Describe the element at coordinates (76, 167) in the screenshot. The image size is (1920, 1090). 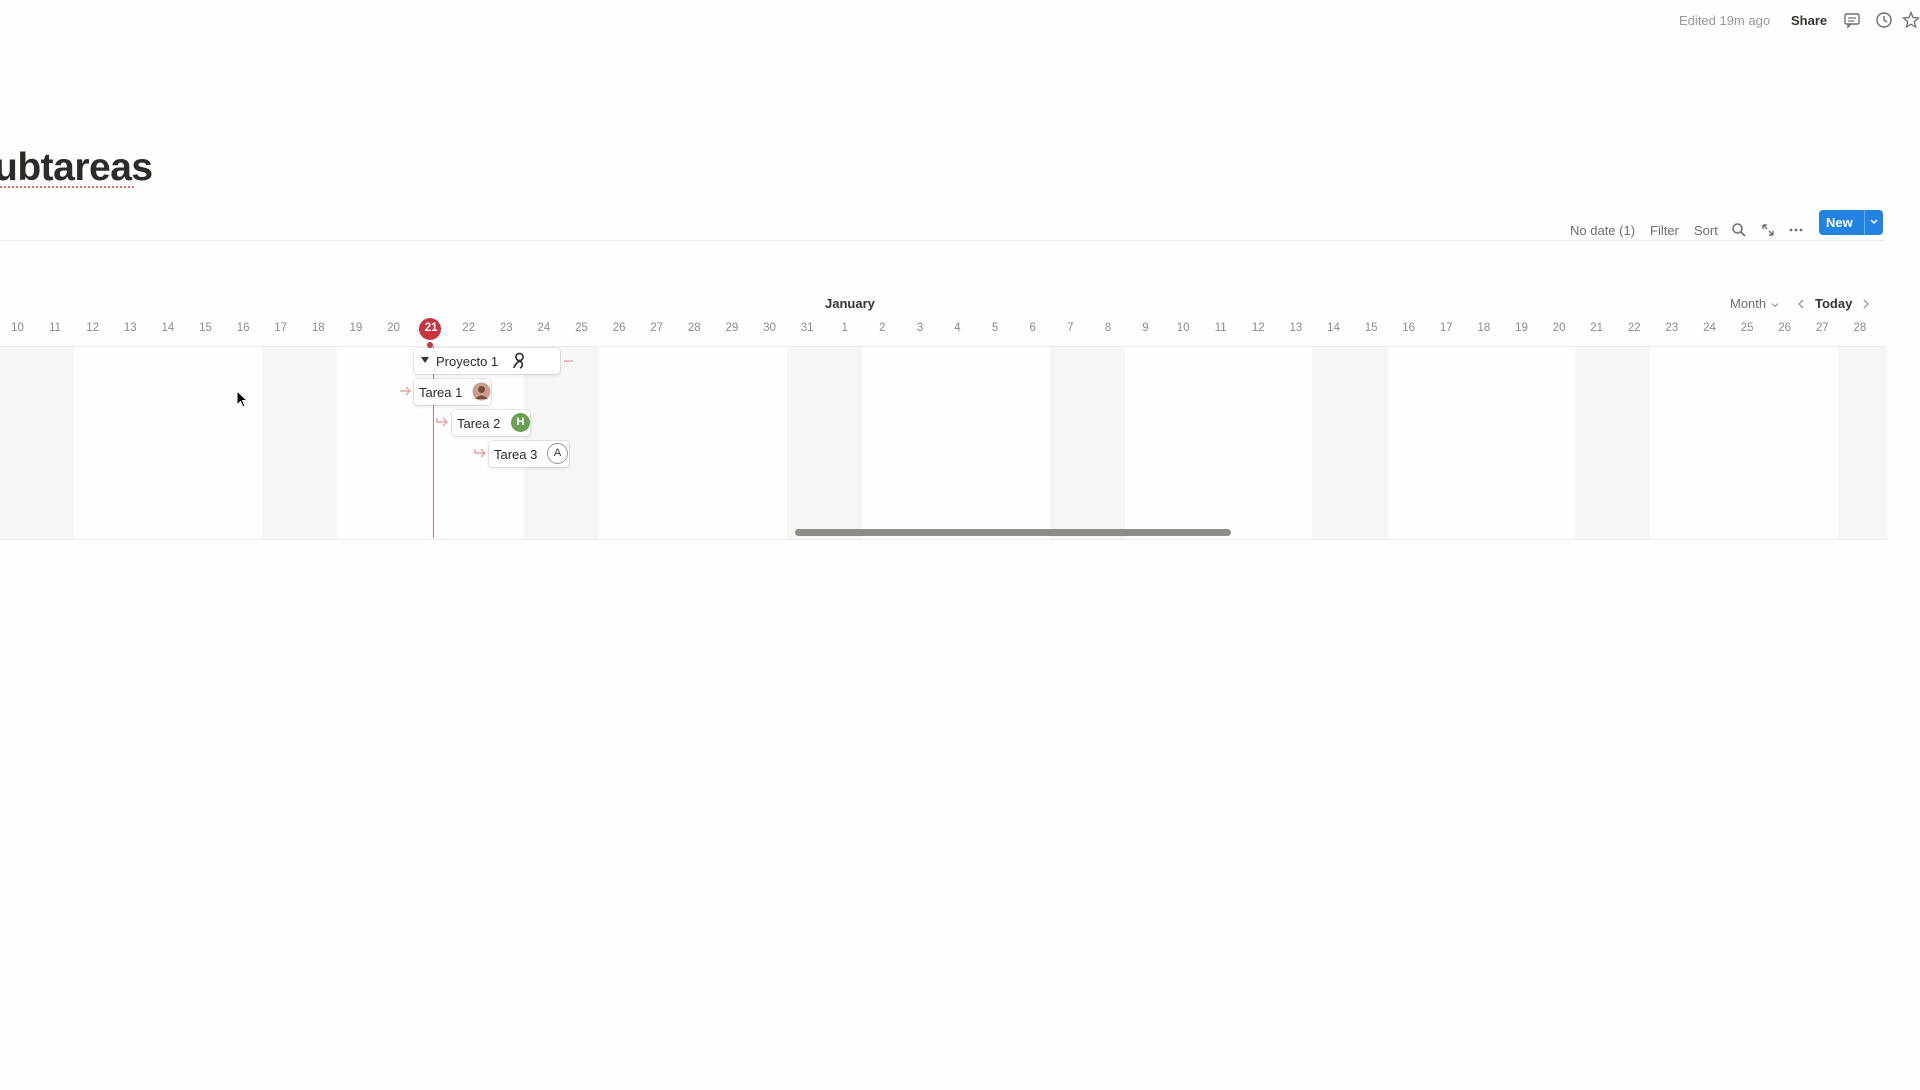
I see `page-title: ubtareas` at that location.